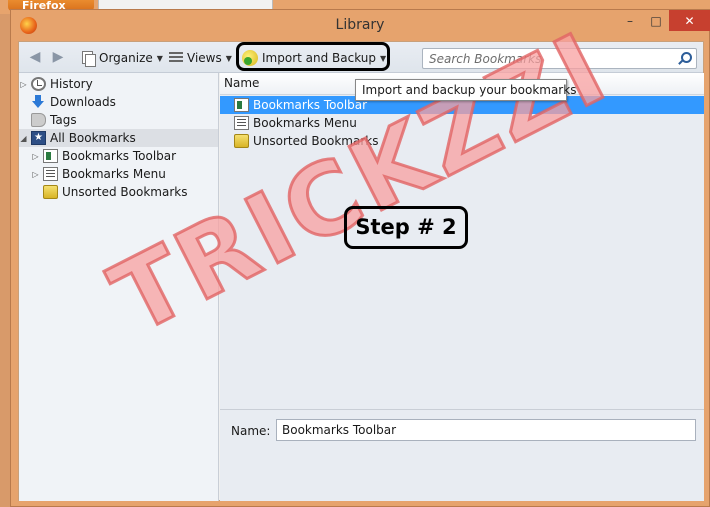 Image resolution: width=710 pixels, height=507 pixels. I want to click on list-item-label: Bookmarks Toolbar, so click(310, 105).